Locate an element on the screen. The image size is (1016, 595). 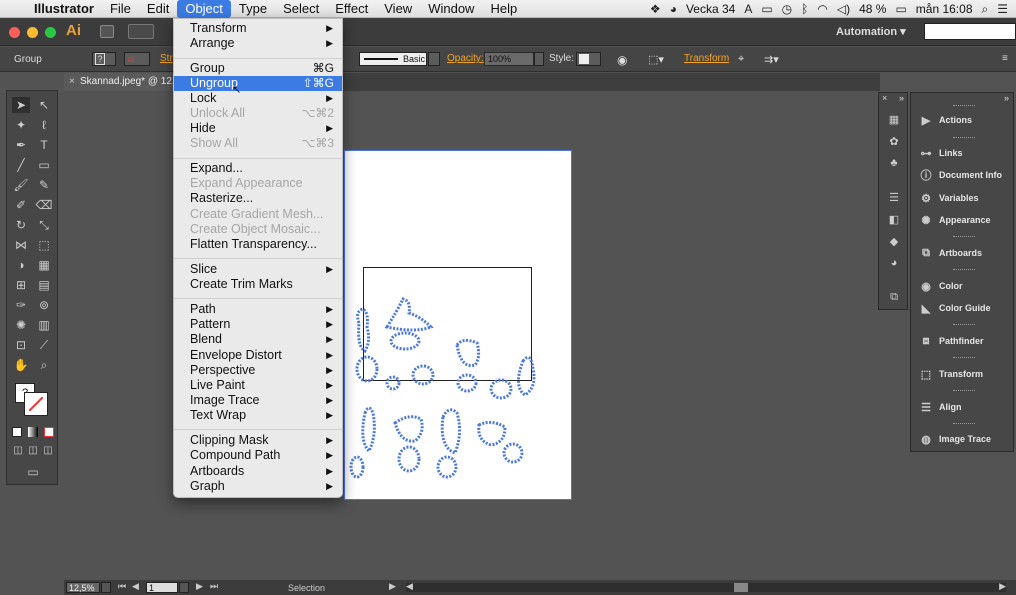
arrange-icon: ⇉▾ is located at coordinates (771, 59).